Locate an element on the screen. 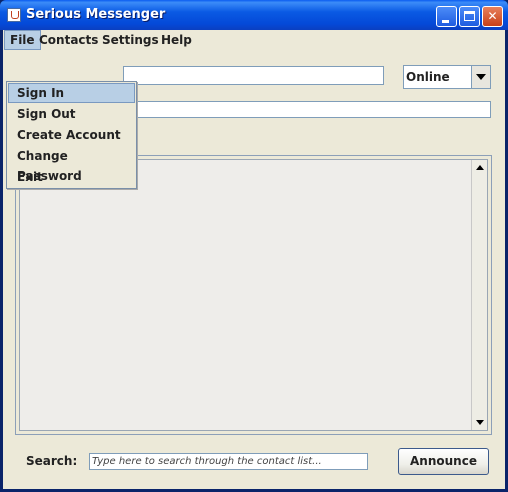 The image size is (508, 492). maximize-button is located at coordinates (469, 16).